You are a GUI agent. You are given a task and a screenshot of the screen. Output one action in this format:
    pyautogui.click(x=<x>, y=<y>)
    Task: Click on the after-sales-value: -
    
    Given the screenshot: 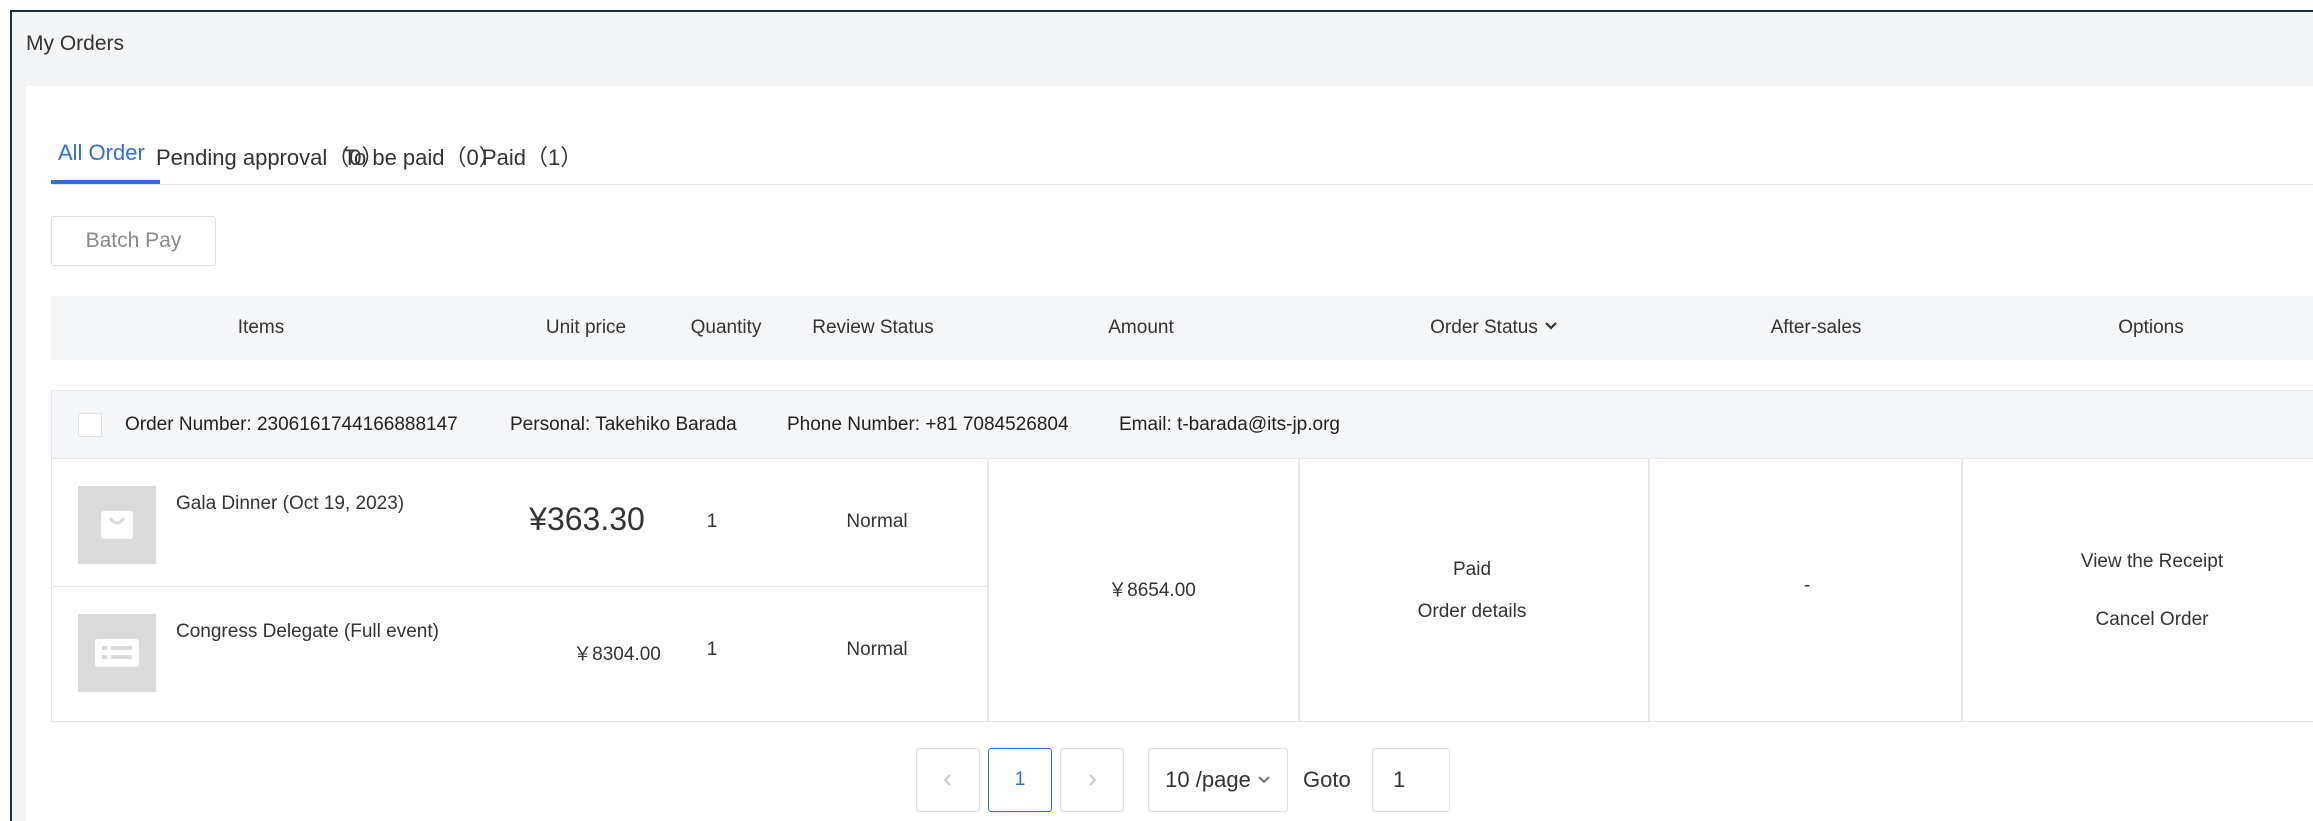 What is the action you would take?
    pyautogui.click(x=1807, y=585)
    